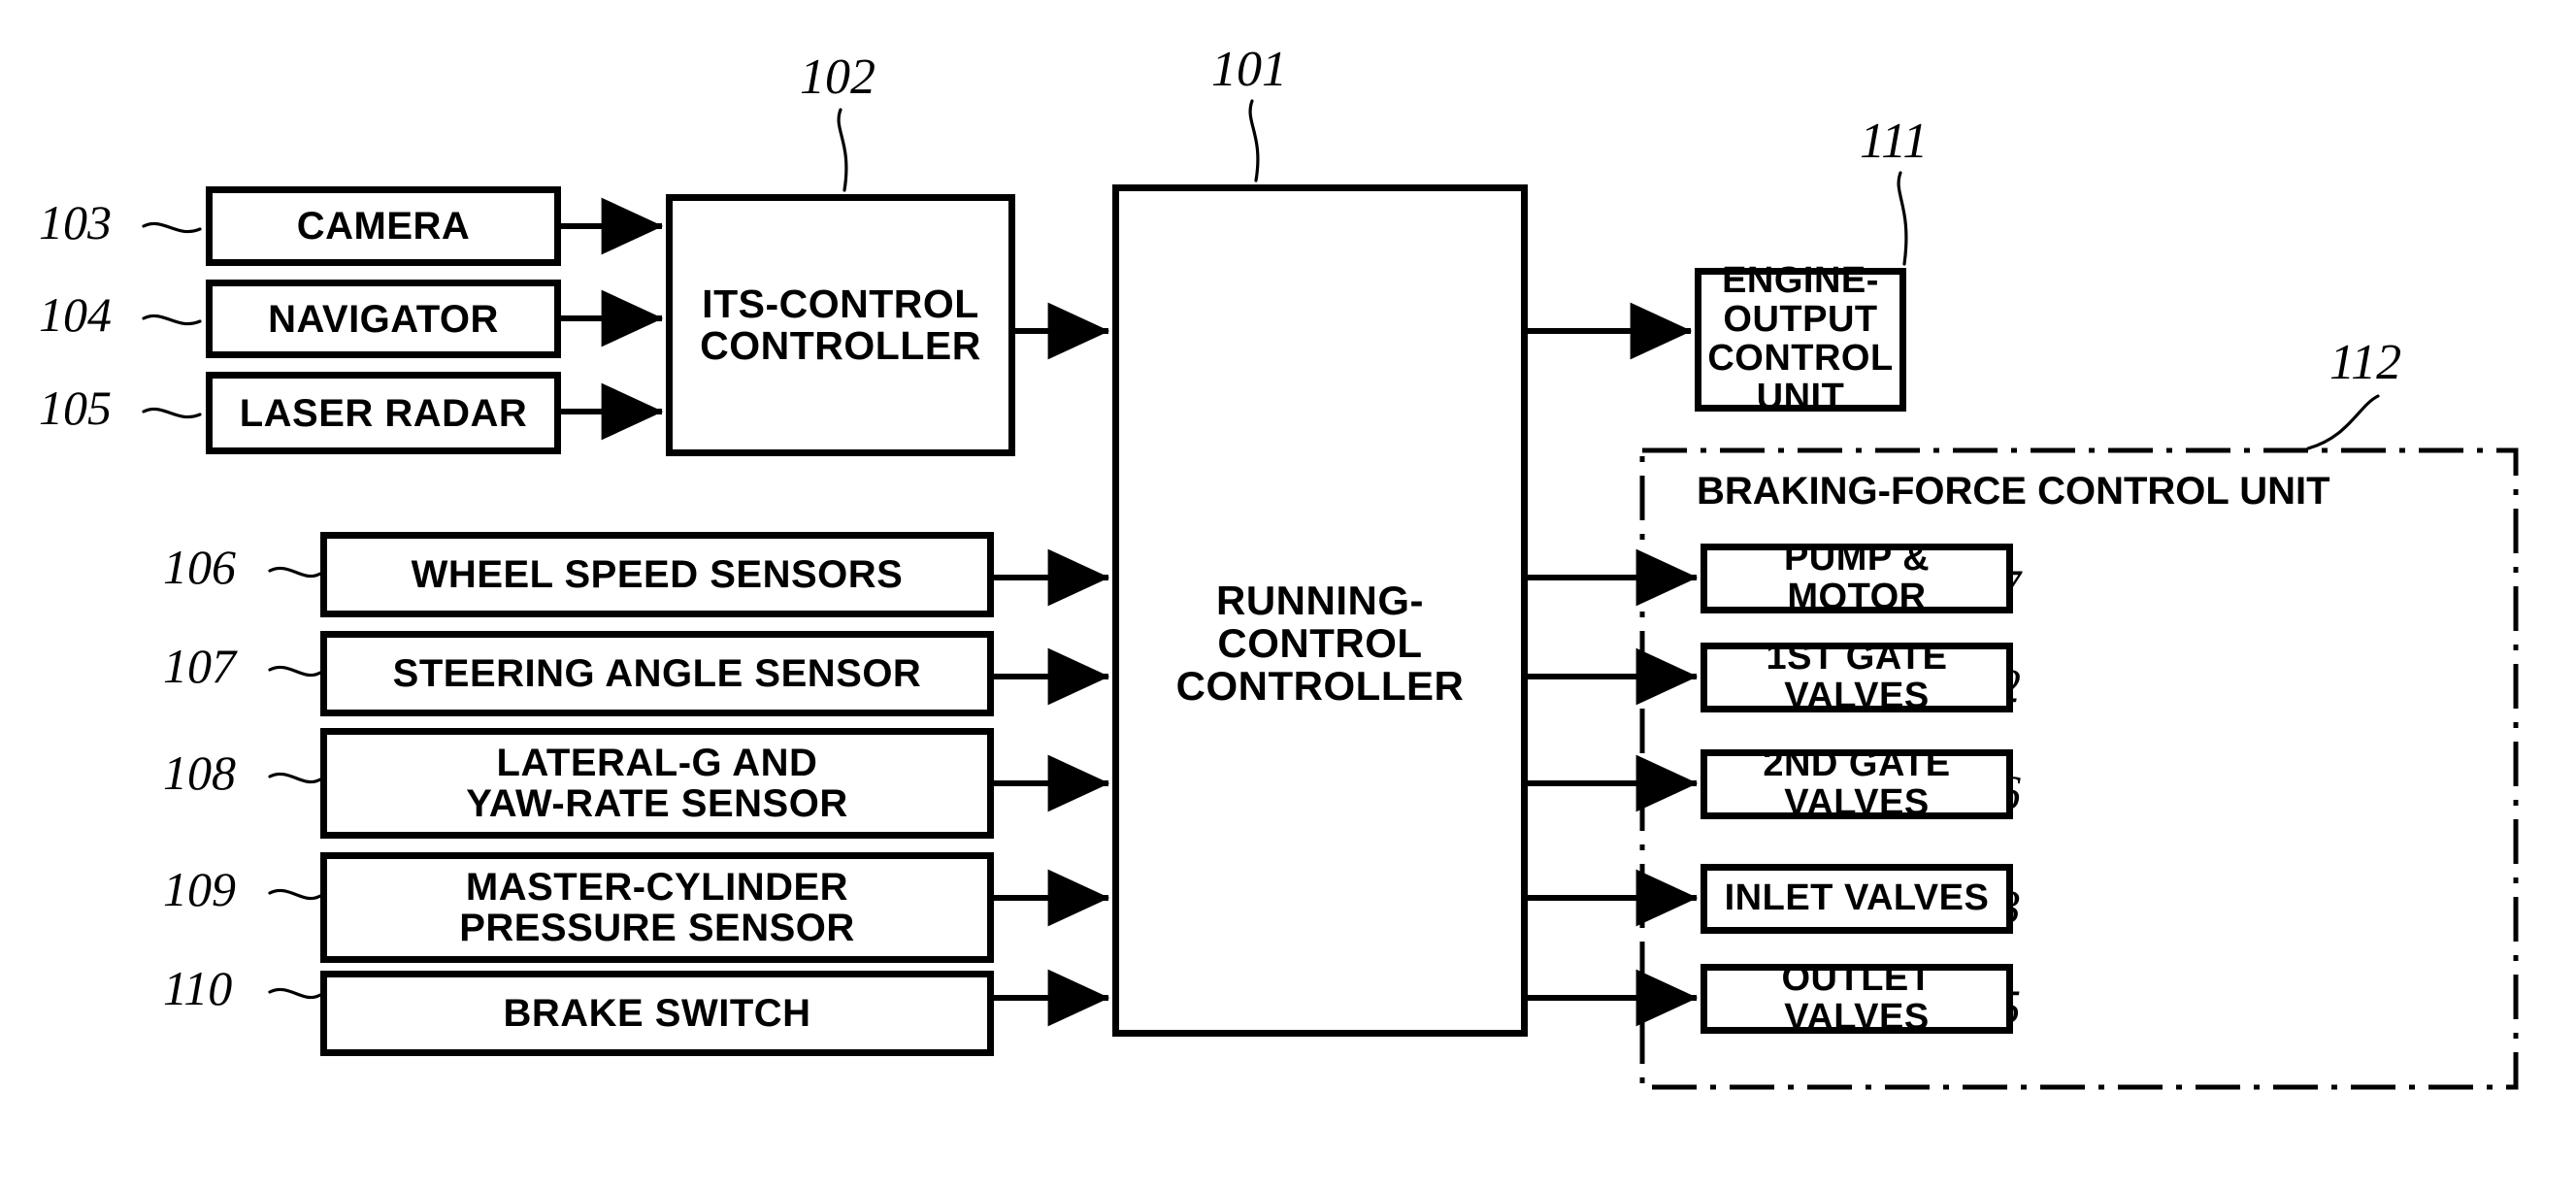 The height and width of the screenshot is (1191, 2576). I want to click on block-inlet-valves: INLET VALVES, so click(1857, 899).